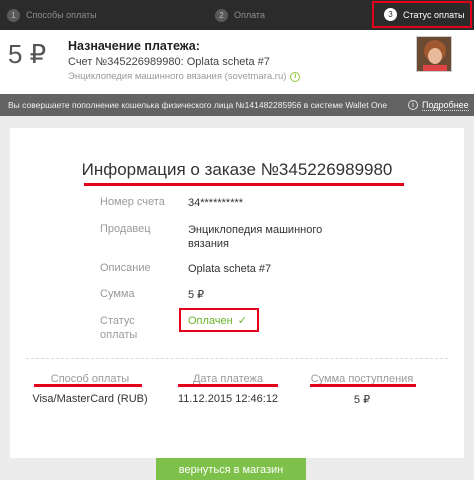 The height and width of the screenshot is (480, 474). Describe the element at coordinates (362, 400) in the screenshot. I see `received-sum-value: 5 ₽` at that location.